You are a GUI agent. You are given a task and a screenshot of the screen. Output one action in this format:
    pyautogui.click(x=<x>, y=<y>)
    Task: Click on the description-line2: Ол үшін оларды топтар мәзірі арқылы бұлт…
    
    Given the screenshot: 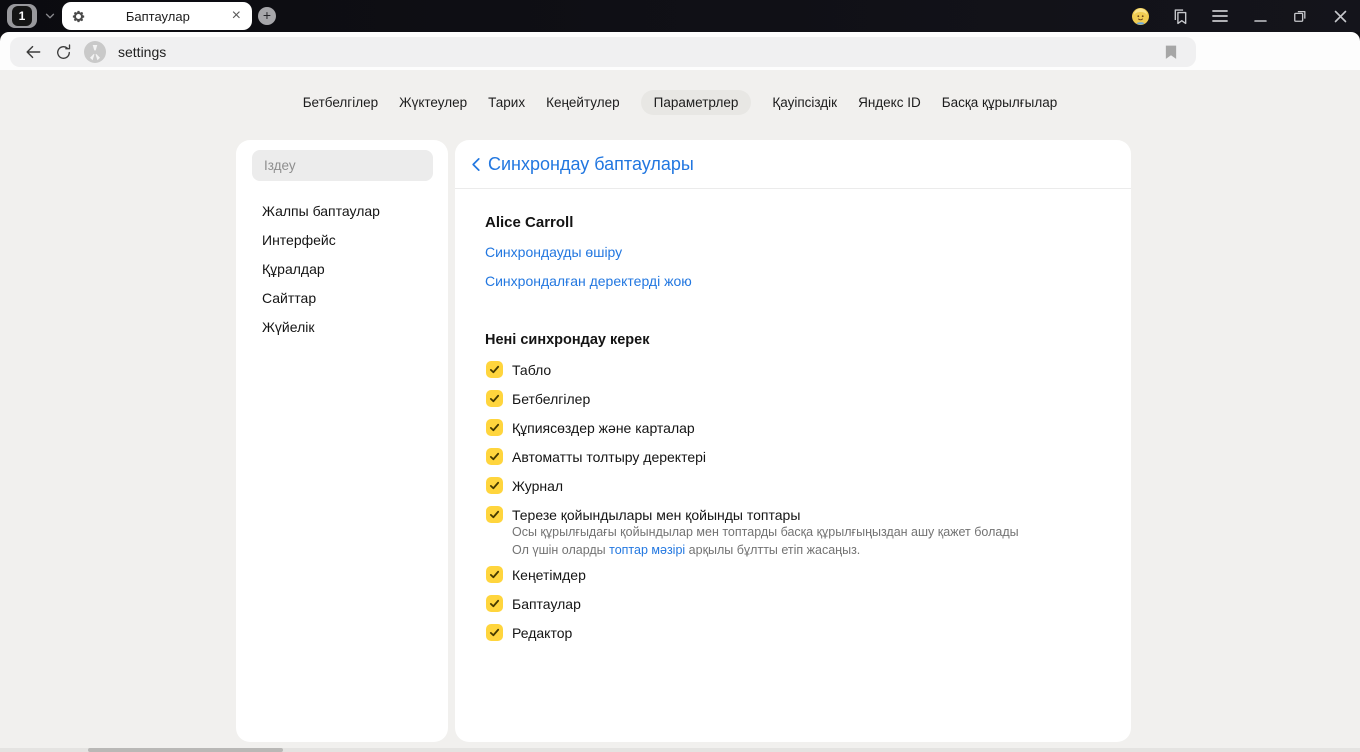 What is the action you would take?
    pyautogui.click(x=686, y=549)
    